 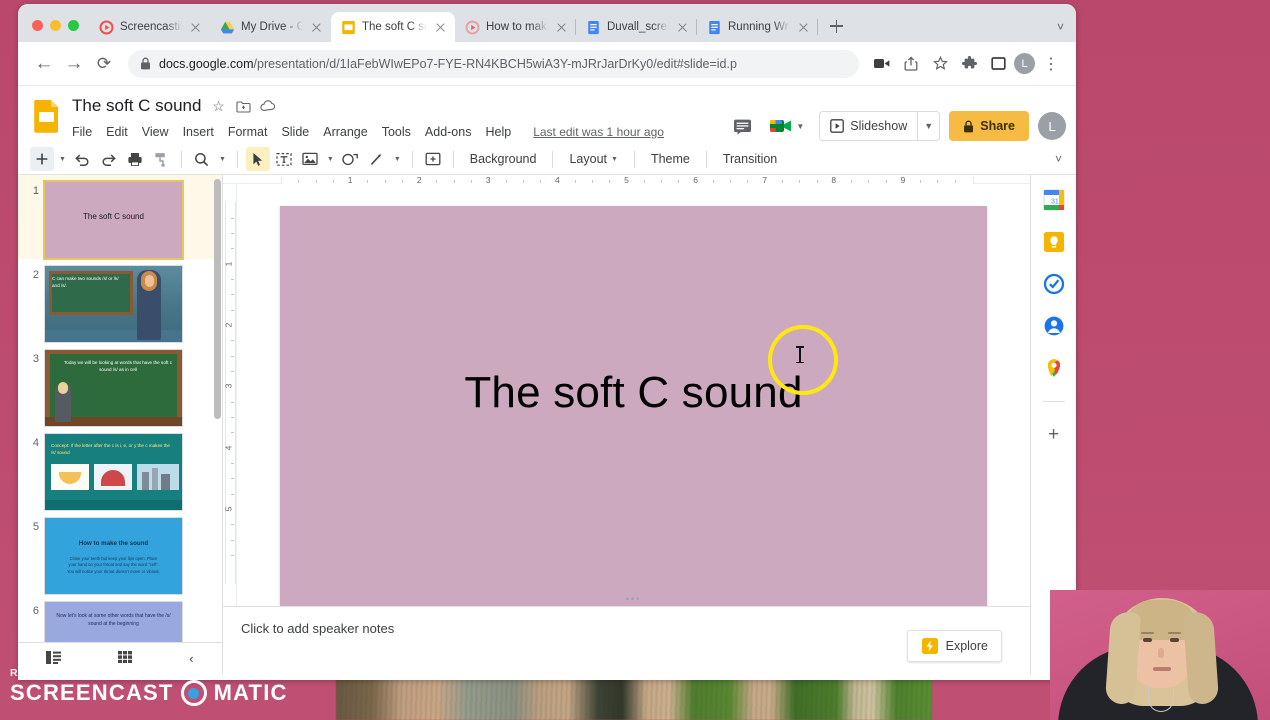 What do you see at coordinates (1052, 126) in the screenshot?
I see `user-avatar: L` at bounding box center [1052, 126].